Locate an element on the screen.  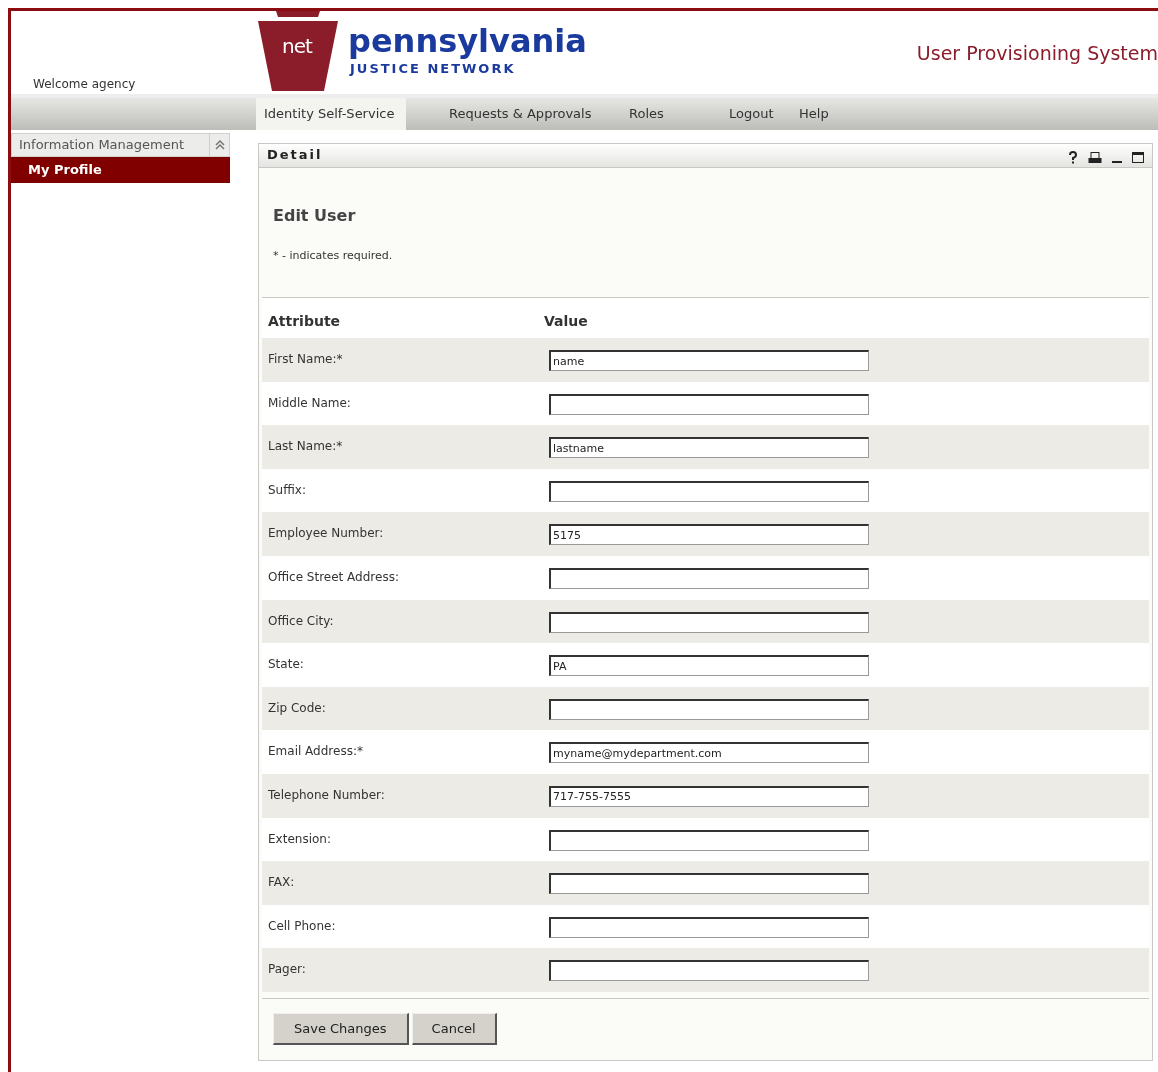
print-icon is located at coordinates (1095, 157).